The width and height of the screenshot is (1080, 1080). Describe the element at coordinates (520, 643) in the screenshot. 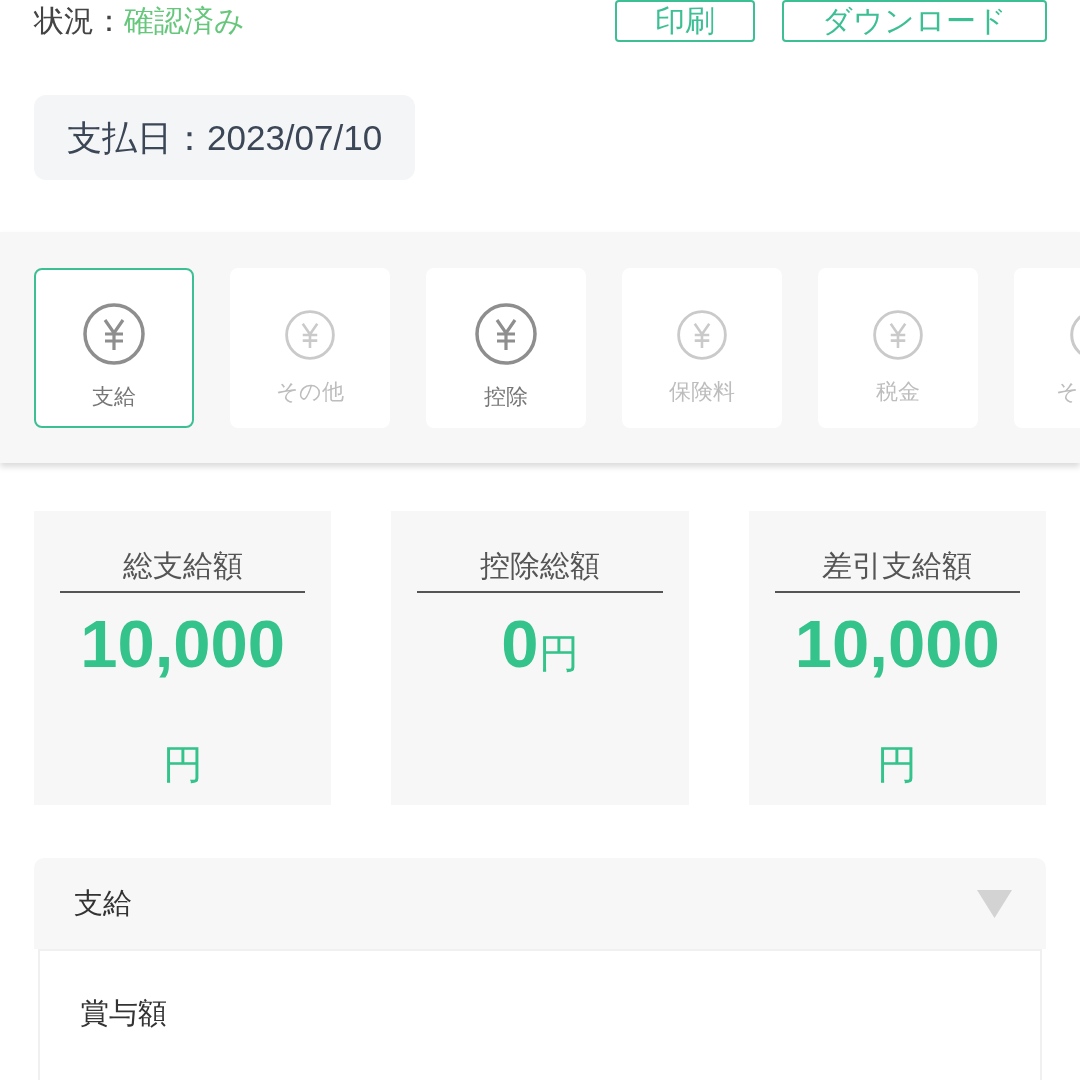

I see `amount-value: 0` at that location.